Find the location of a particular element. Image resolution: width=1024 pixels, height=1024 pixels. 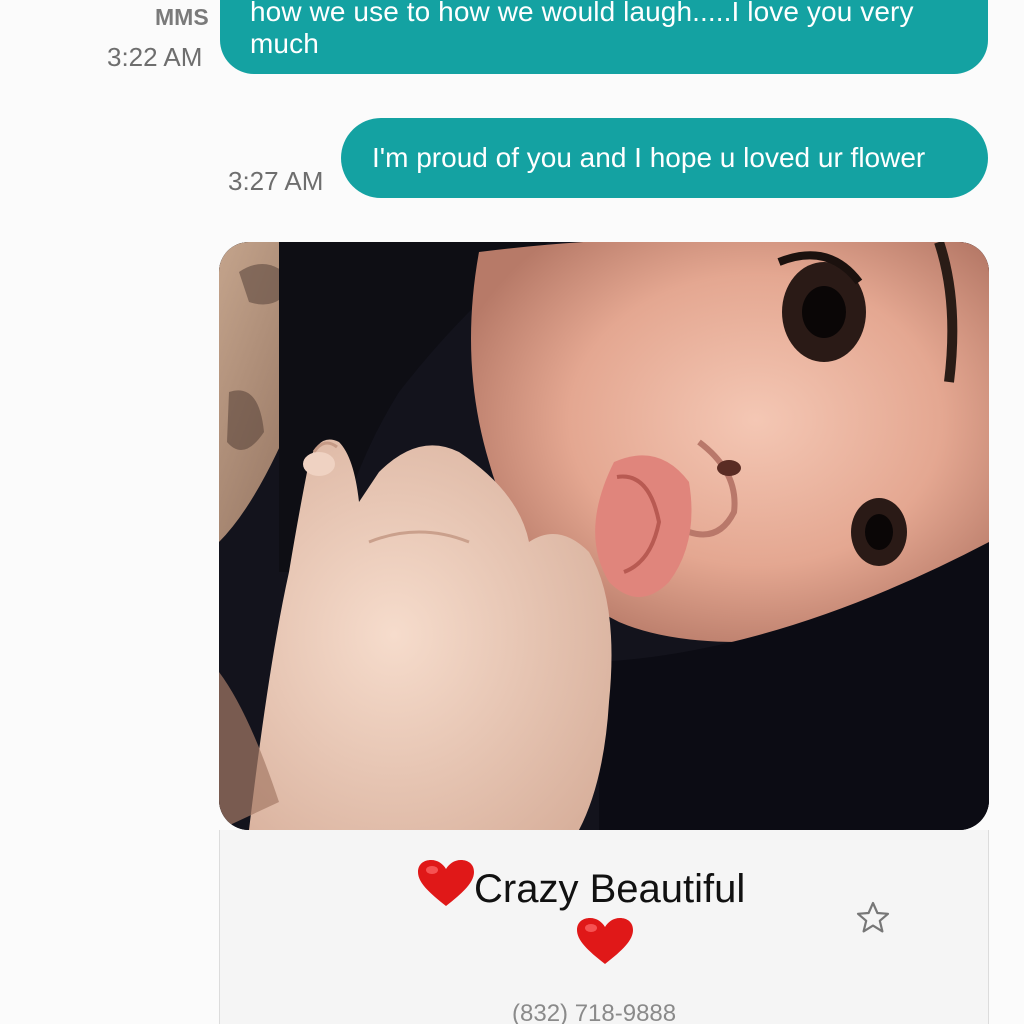

caption-line is located at coordinates (605, 944).